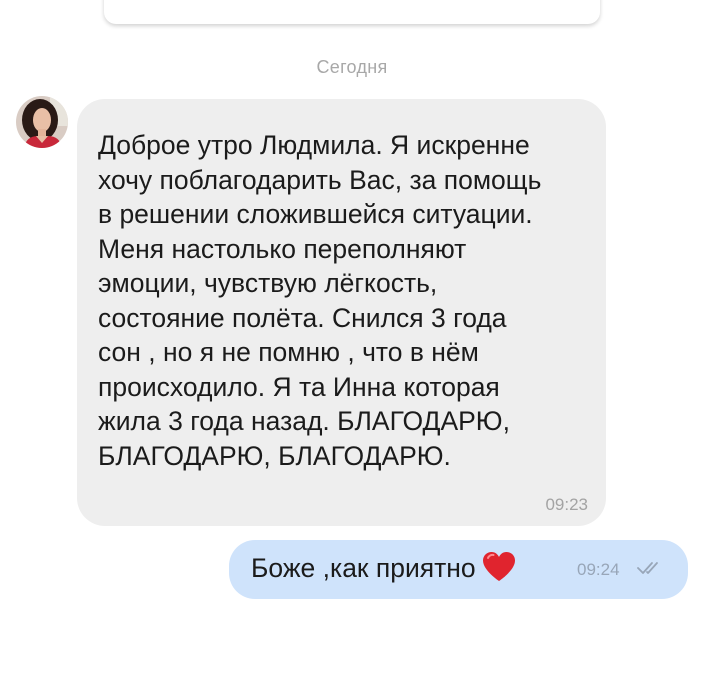 This screenshot has height=700, width=704. I want to click on outgoing-message-bubble: Боже ,как приятно 09:24, so click(458, 569).